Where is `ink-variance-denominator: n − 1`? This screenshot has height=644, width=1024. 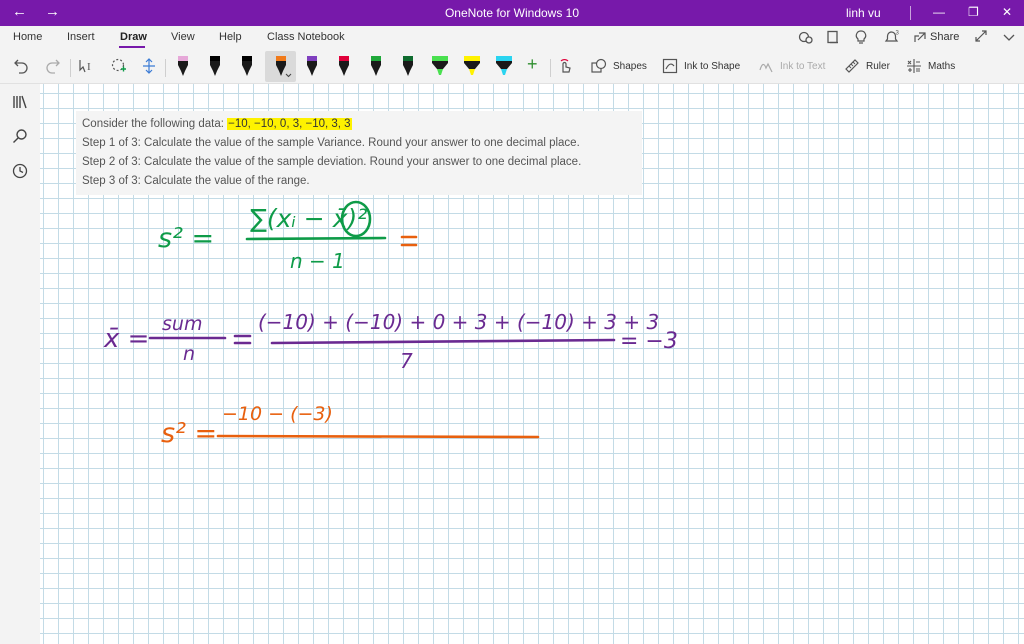 ink-variance-denominator: n − 1 is located at coordinates (317, 261).